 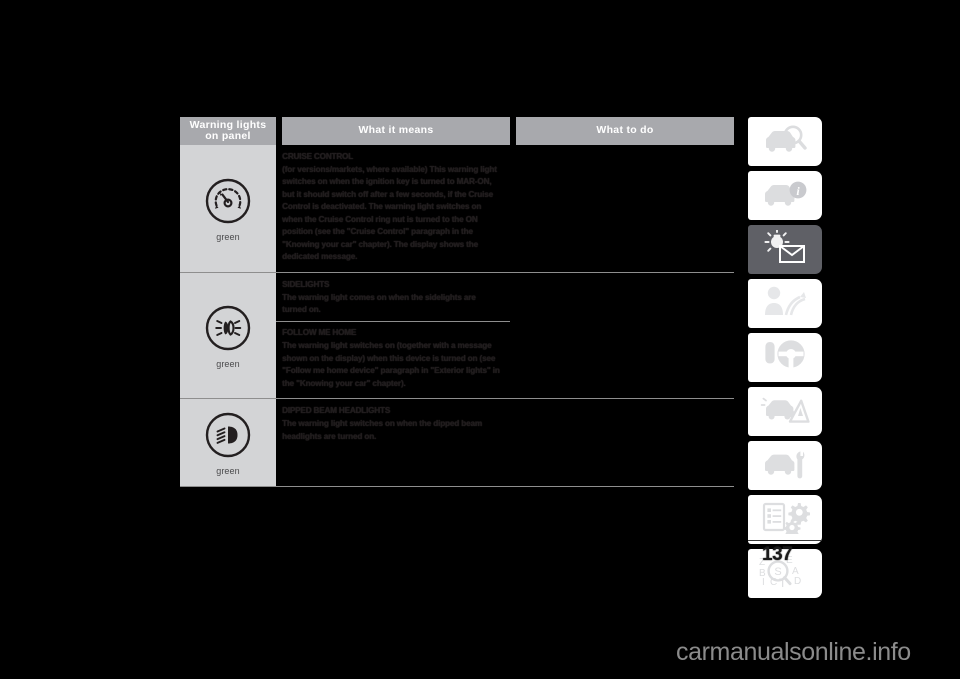 I want to click on tab-car-inspect, so click(x=785, y=141).